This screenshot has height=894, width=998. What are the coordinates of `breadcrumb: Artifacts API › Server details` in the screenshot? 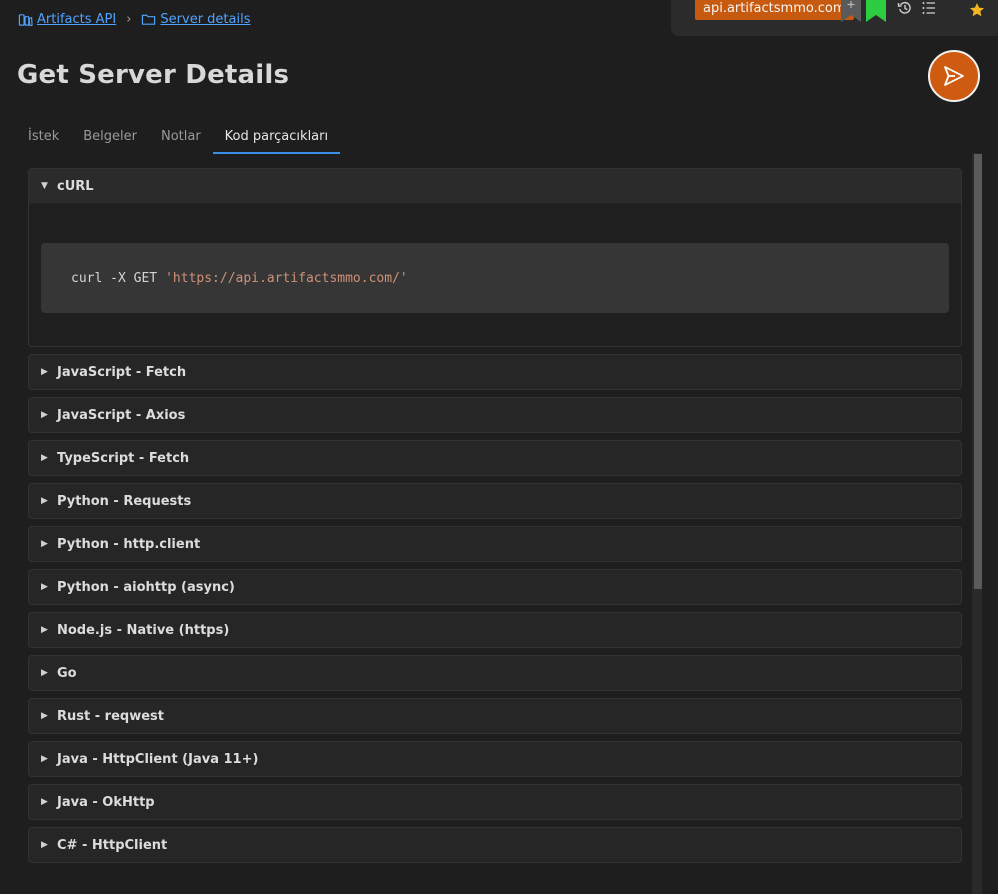 It's located at (134, 19).